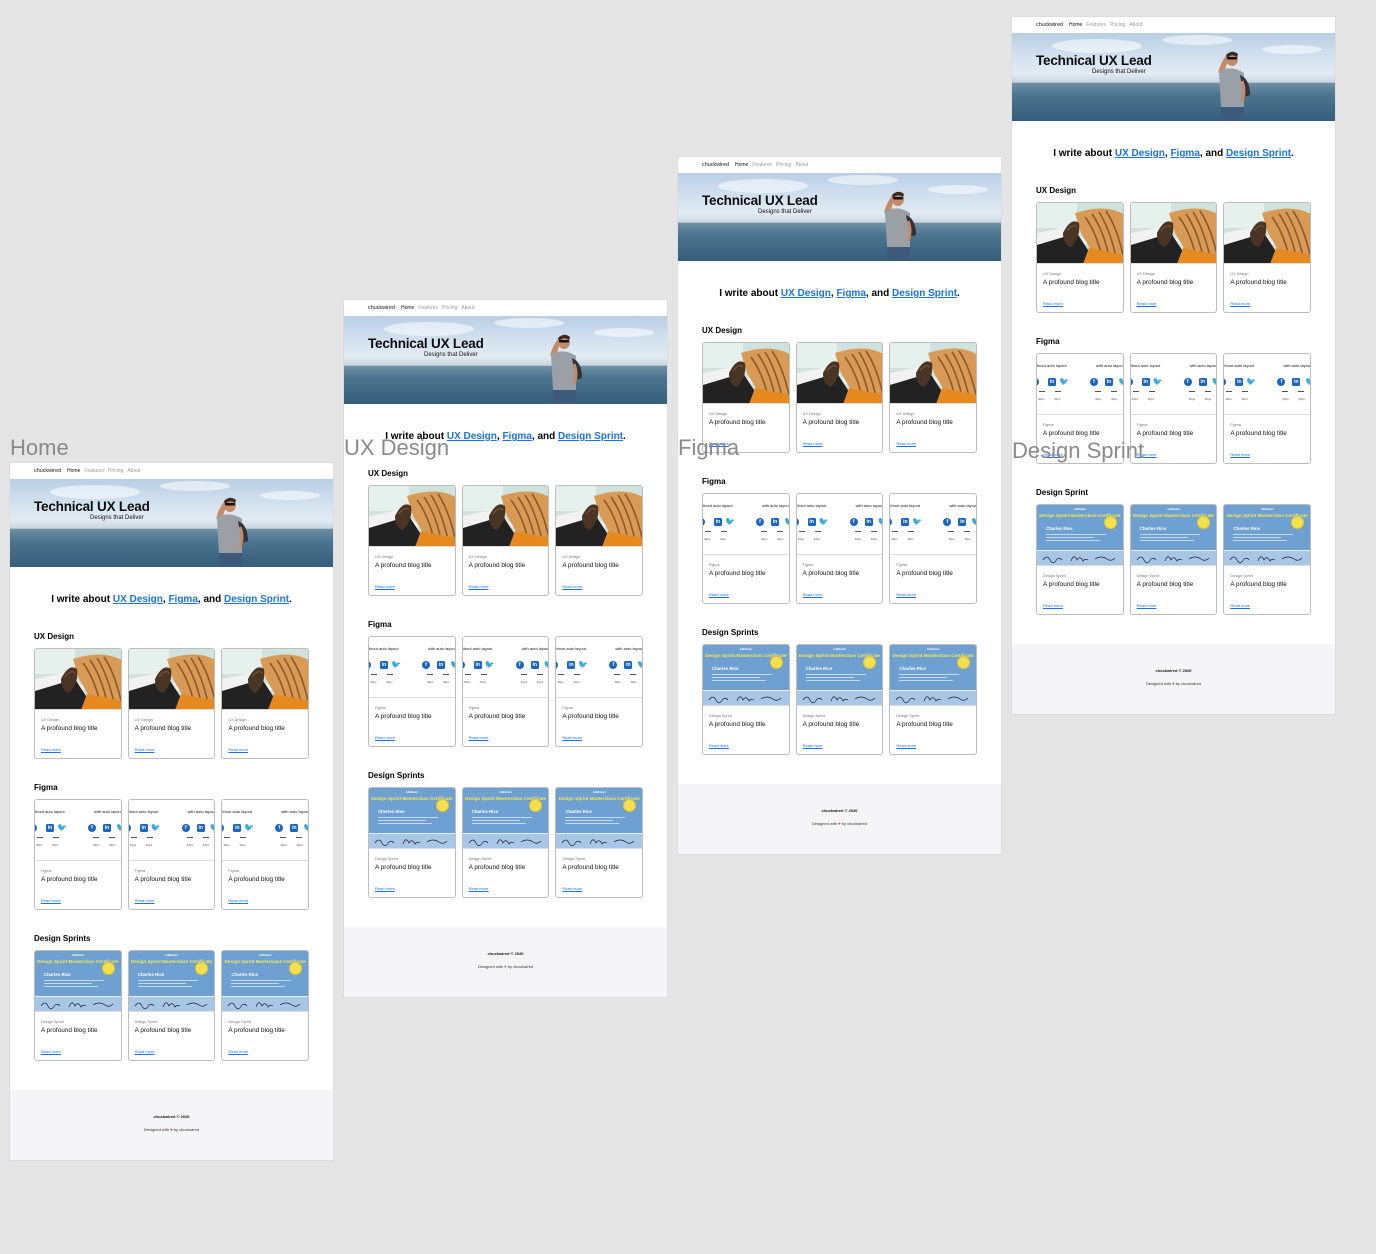 The width and height of the screenshot is (1376, 1254). Describe the element at coordinates (396, 448) in the screenshot. I see `frame-label: UX Design` at that location.